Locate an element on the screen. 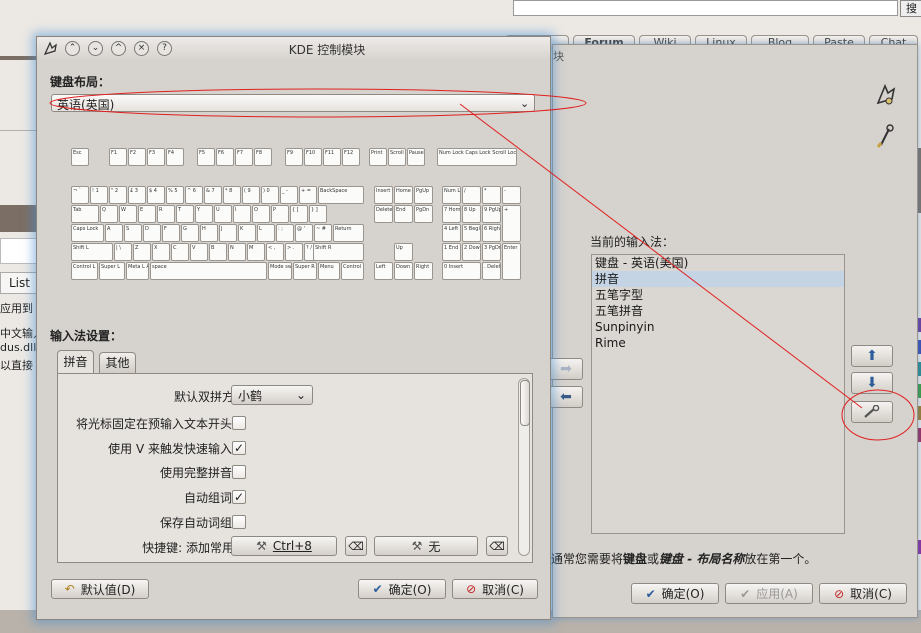  configure-im-button is located at coordinates (872, 412).